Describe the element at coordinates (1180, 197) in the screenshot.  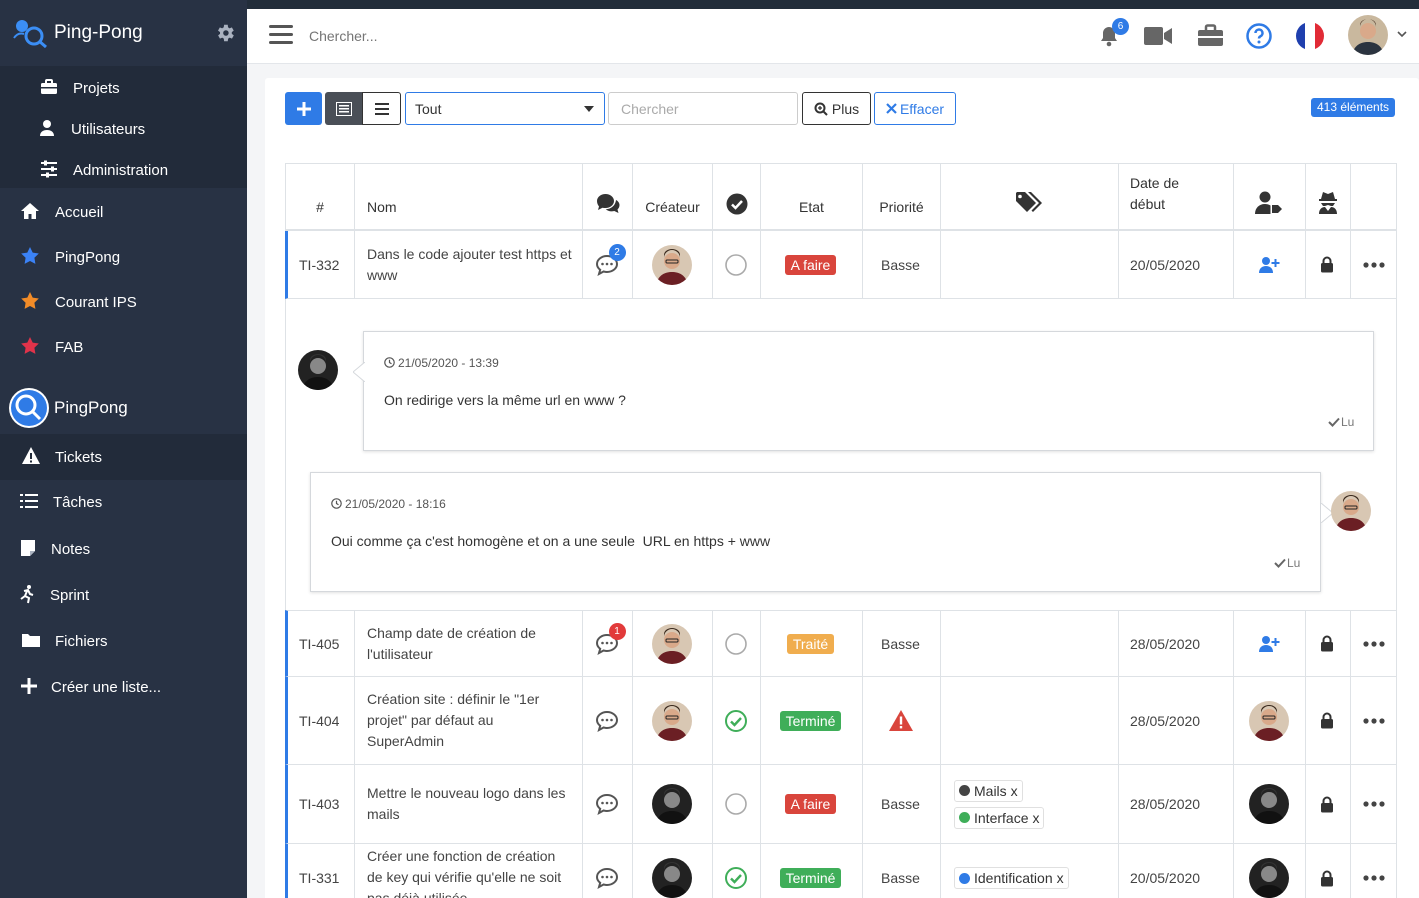
I see `col-header-start-date: Date de début` at that location.